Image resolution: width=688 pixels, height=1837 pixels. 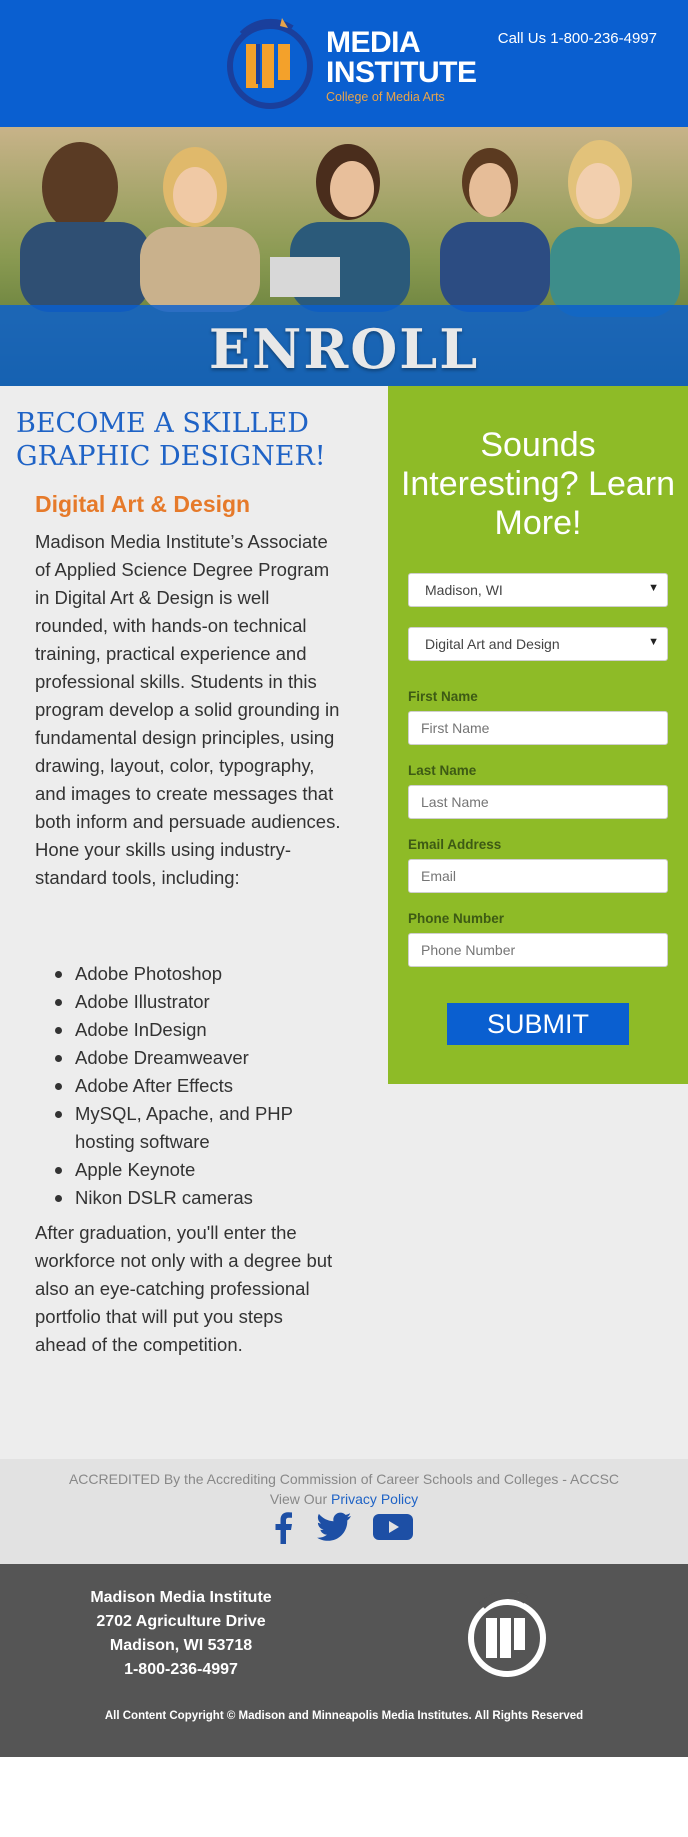 What do you see at coordinates (456, 918) in the screenshot?
I see `phone-label: Phone Number` at bounding box center [456, 918].